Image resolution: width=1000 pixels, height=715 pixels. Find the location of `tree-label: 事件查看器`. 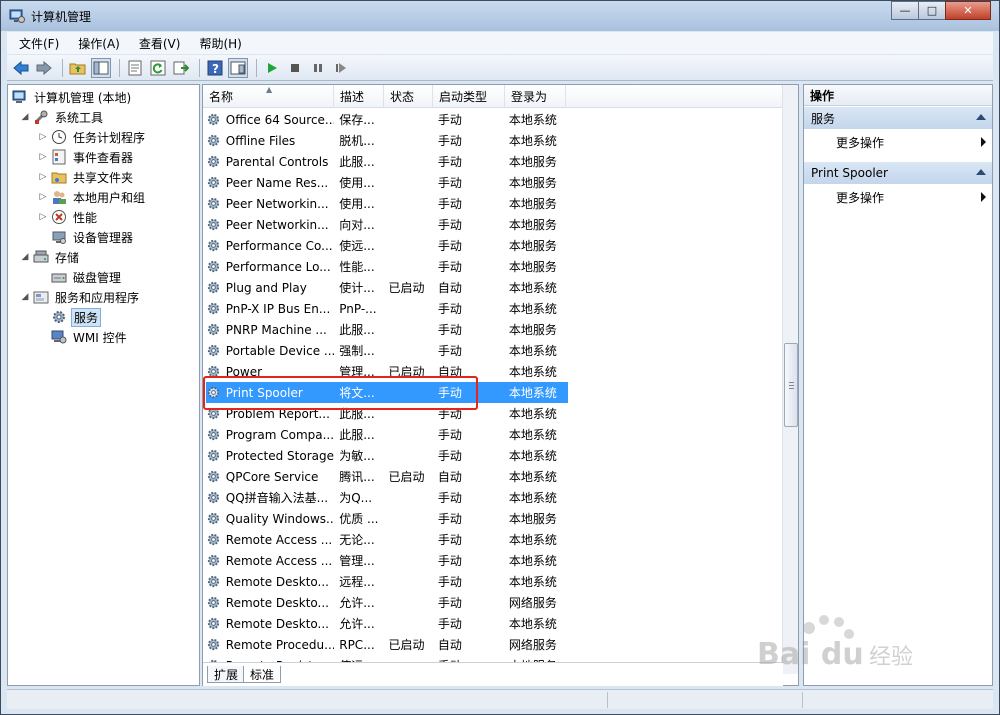

tree-label: 事件查看器 is located at coordinates (103, 157).